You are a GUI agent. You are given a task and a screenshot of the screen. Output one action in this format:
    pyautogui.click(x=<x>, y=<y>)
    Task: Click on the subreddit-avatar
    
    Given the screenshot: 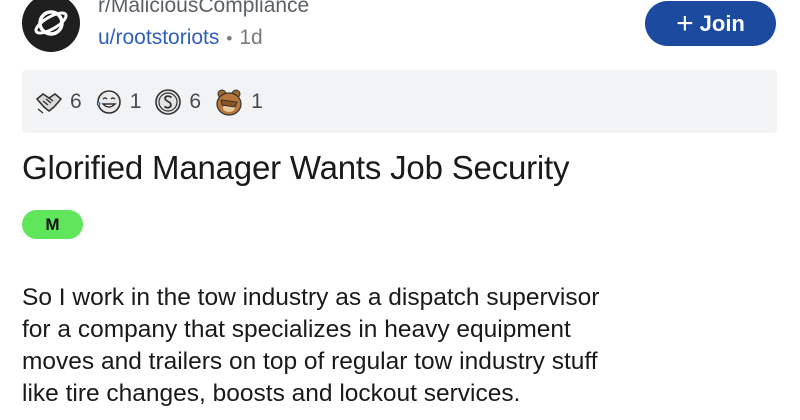 What is the action you would take?
    pyautogui.click(x=51, y=26)
    